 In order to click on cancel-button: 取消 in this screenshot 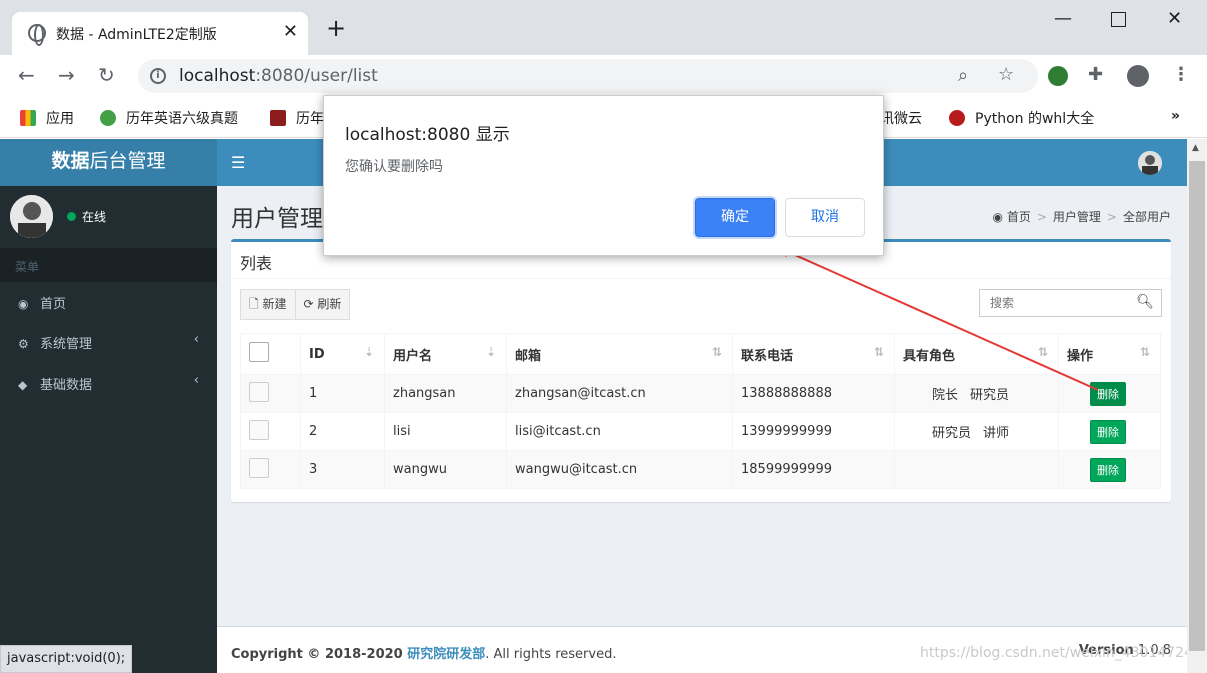, I will do `click(825, 217)`.